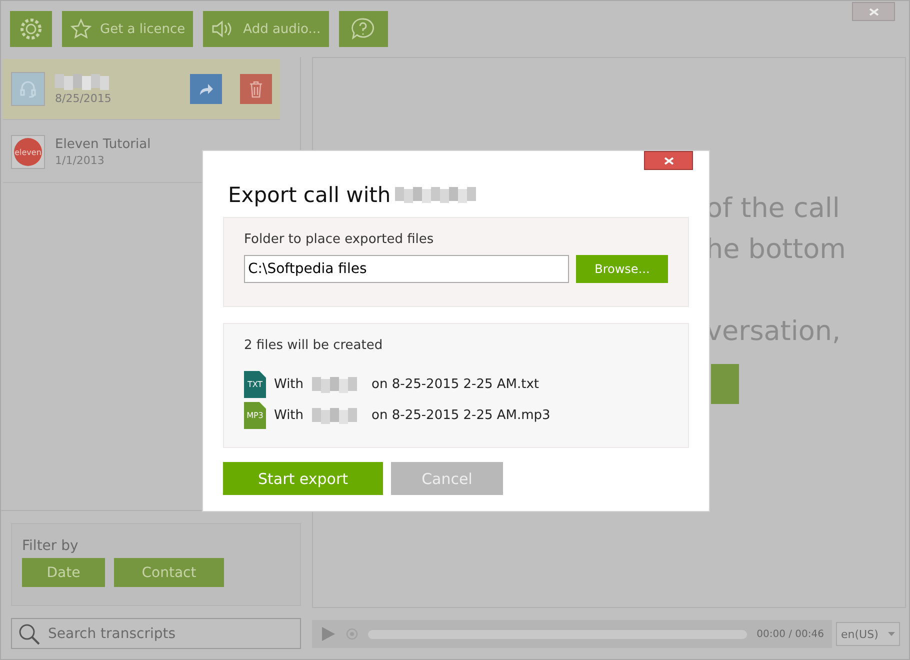 Image resolution: width=910 pixels, height=660 pixels. Describe the element at coordinates (790, 634) in the screenshot. I see `time-label: 00:00 / 00:46` at that location.